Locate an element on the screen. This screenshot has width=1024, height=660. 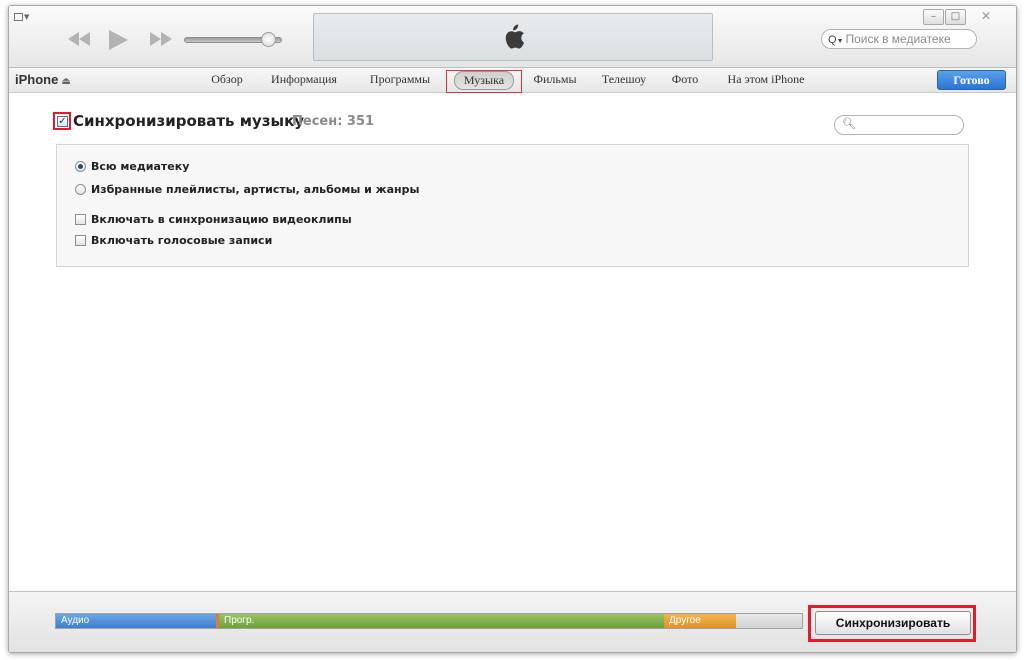
sync-music-checkbox: ✓ is located at coordinates (62, 121).